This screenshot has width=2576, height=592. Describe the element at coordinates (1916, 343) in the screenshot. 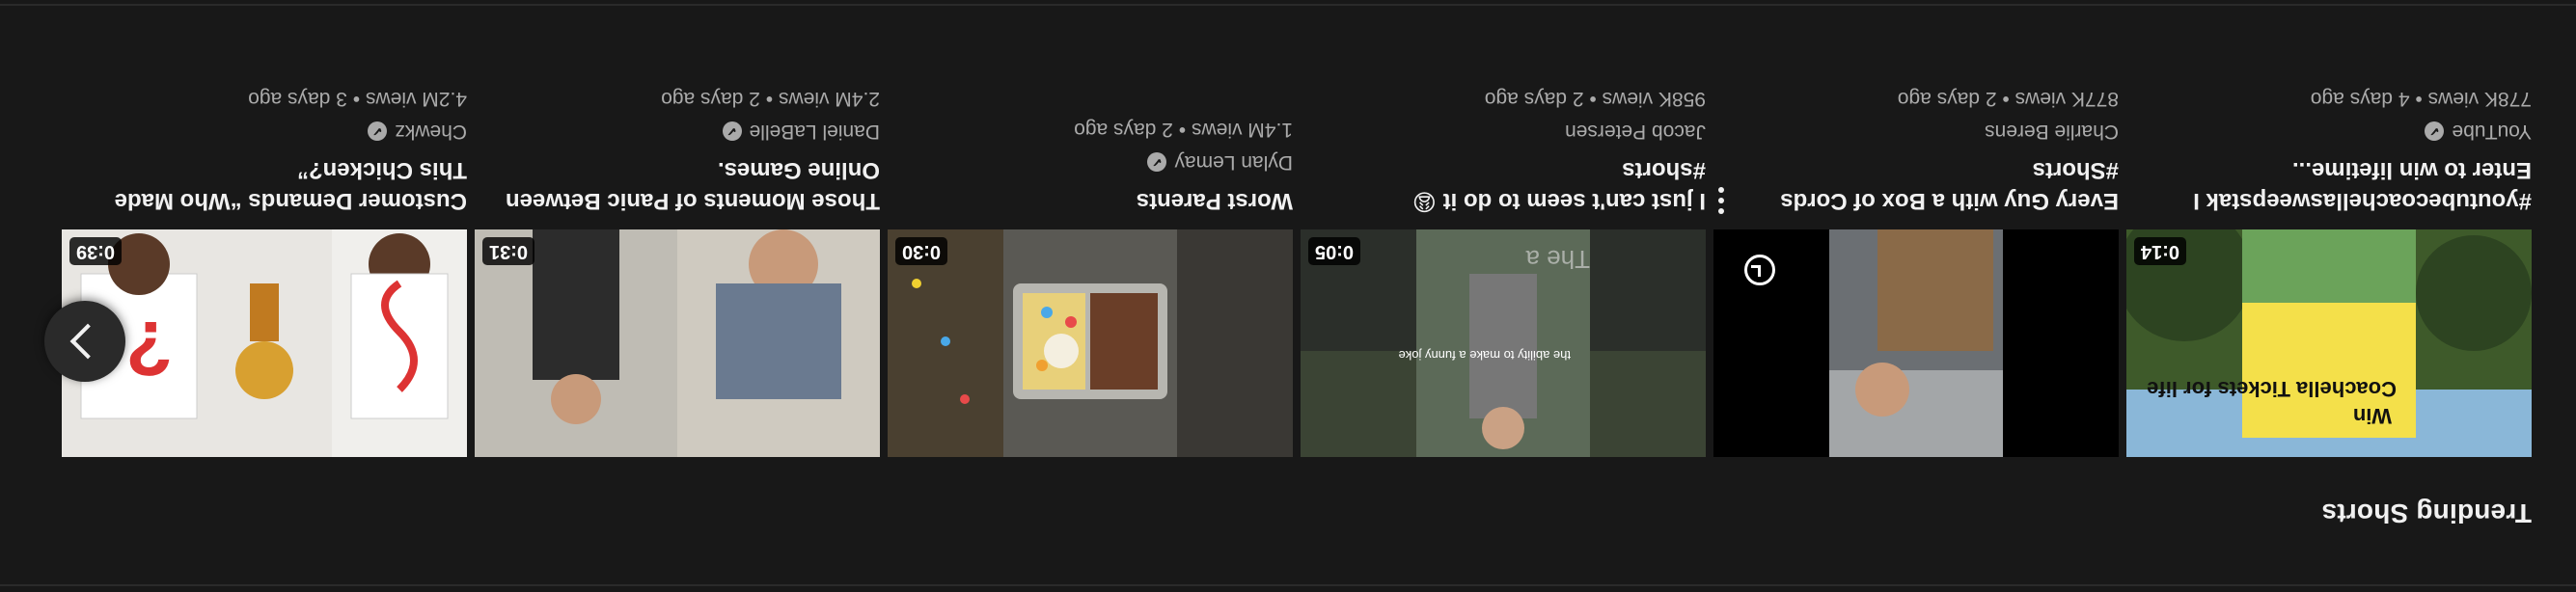

I see `short-thumbnail` at that location.